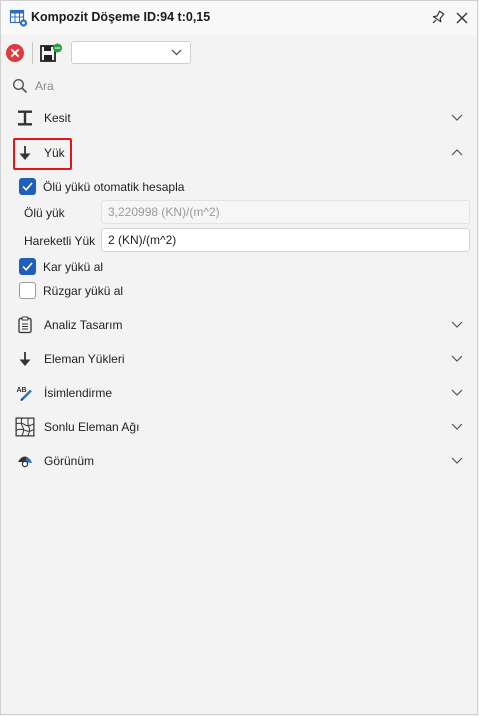 Image resolution: width=479 pixels, height=716 pixels. I want to click on section-sonlu-eleman-agi: Sonlu Eleman Ağı, so click(239, 427).